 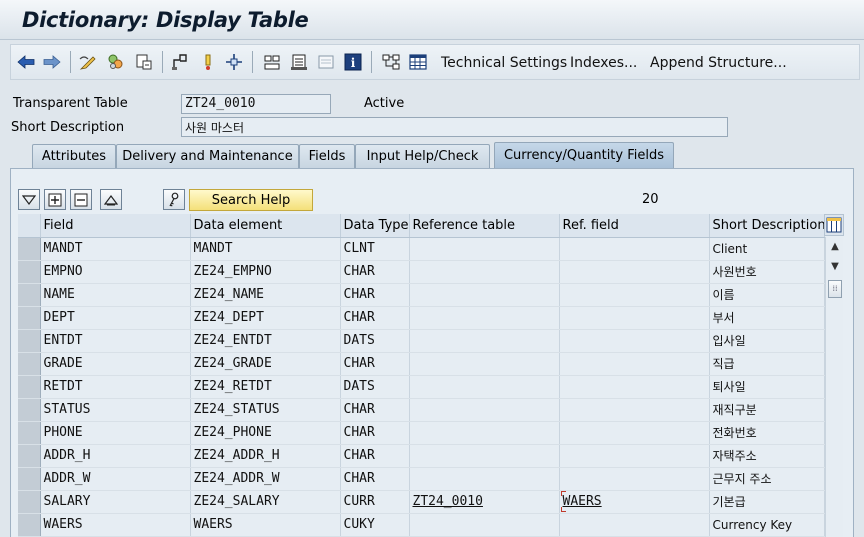 I want to click on column-header-data-type: Data Type, so click(x=375, y=226).